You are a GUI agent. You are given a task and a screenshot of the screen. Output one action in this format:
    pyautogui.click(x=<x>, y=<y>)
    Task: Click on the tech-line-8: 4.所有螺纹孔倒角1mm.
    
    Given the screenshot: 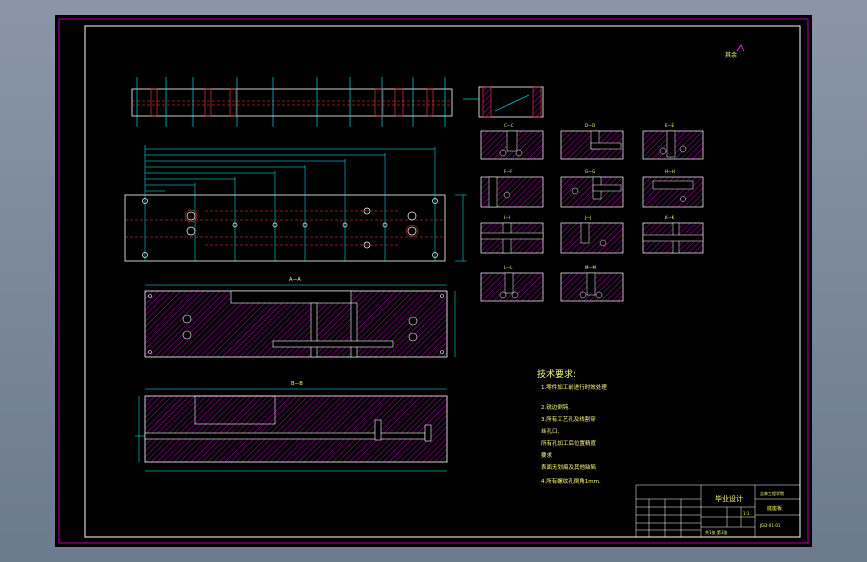 What is the action you would take?
    pyautogui.click(x=571, y=481)
    